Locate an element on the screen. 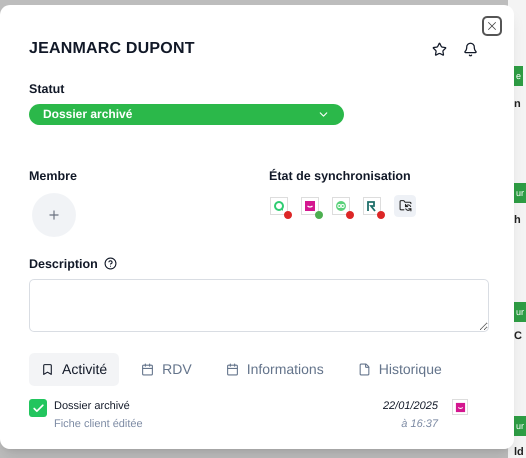  bookmark-icon is located at coordinates (47, 369).